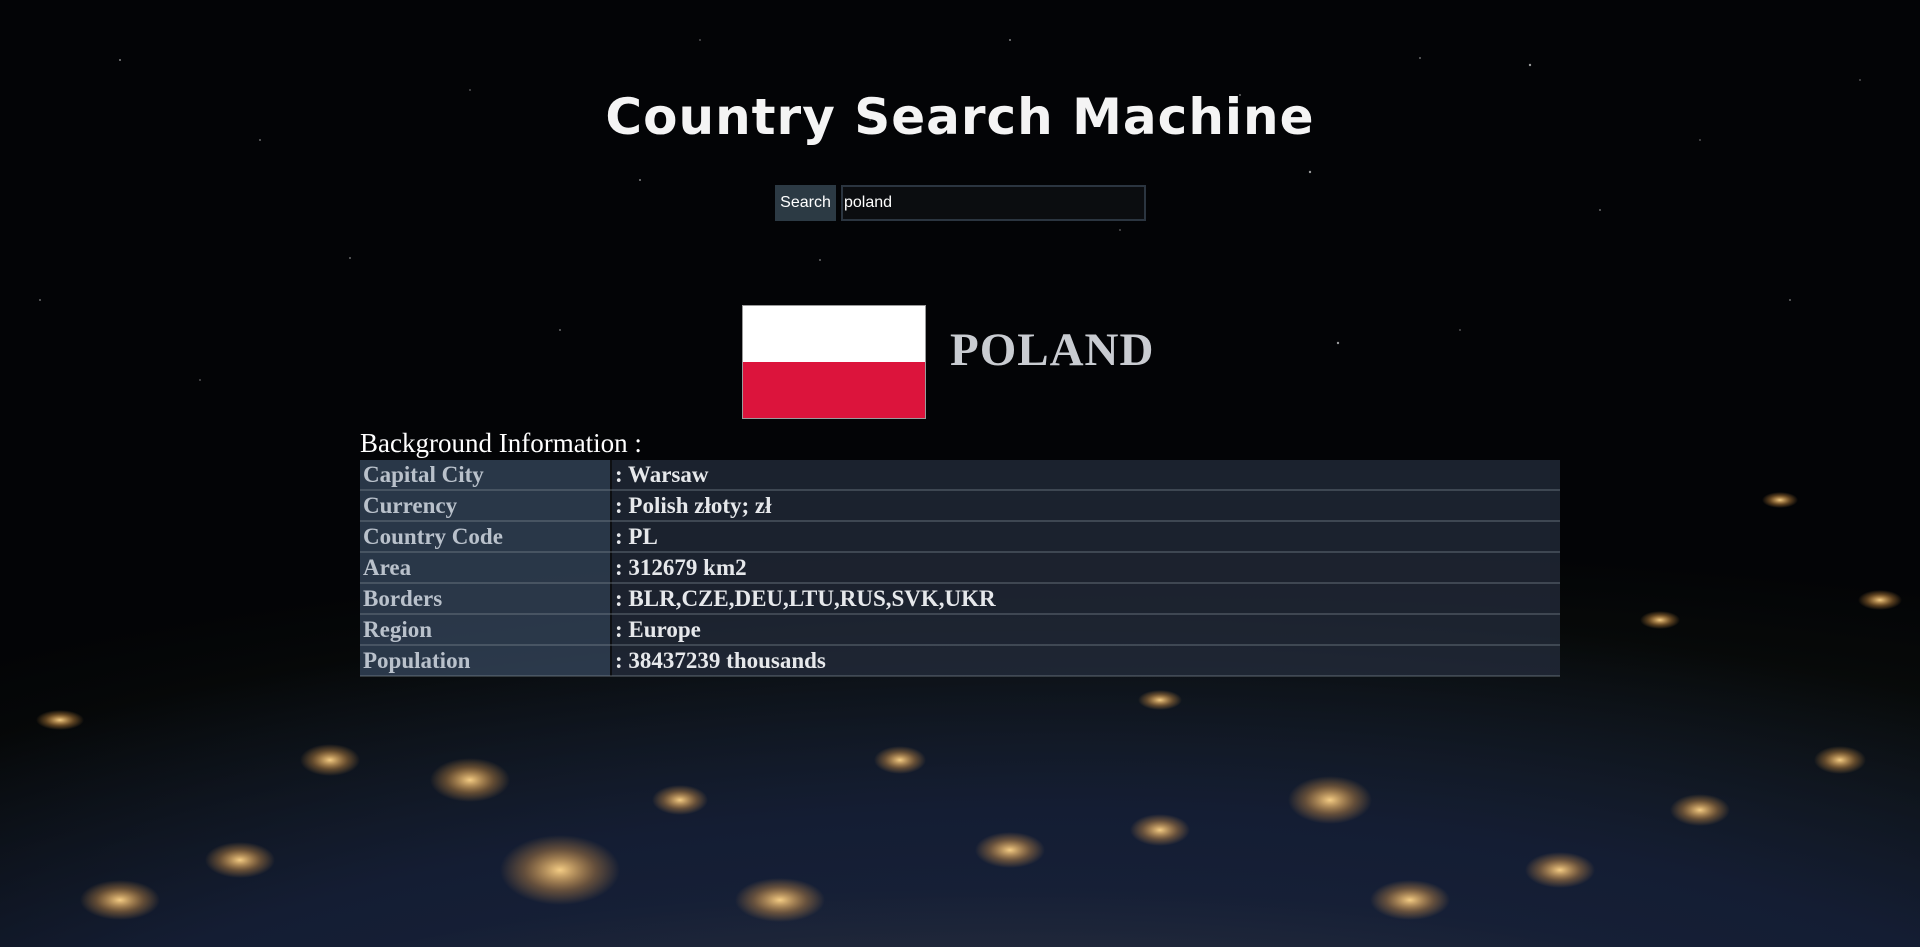 The width and height of the screenshot is (1920, 947). What do you see at coordinates (1052, 350) in the screenshot?
I see `country-name: POLAND` at bounding box center [1052, 350].